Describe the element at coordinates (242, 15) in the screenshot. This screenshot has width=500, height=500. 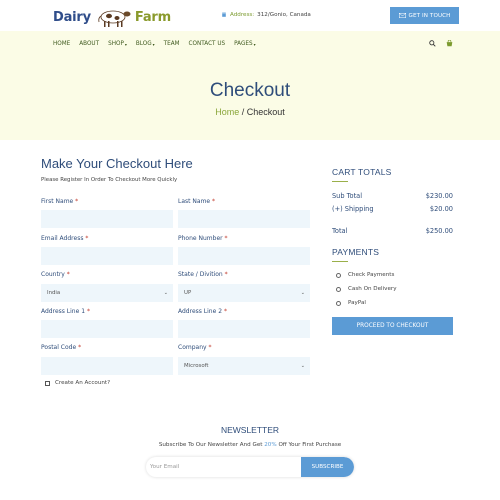
I see `address-label: Address:` at that location.